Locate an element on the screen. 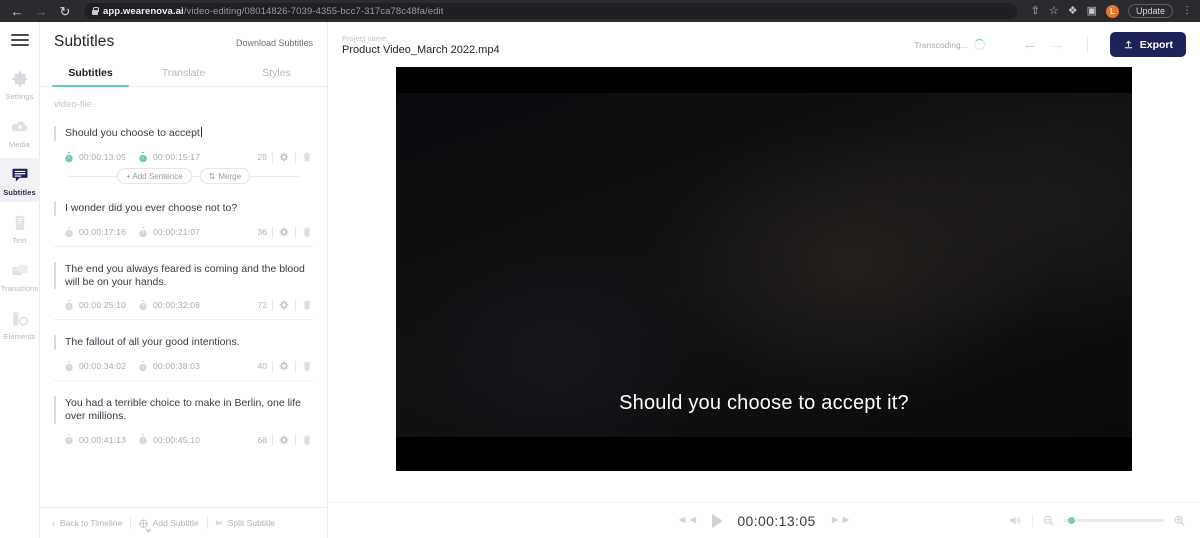  project-name-value: Product Video_March 2022.mp4 is located at coordinates (421, 50).